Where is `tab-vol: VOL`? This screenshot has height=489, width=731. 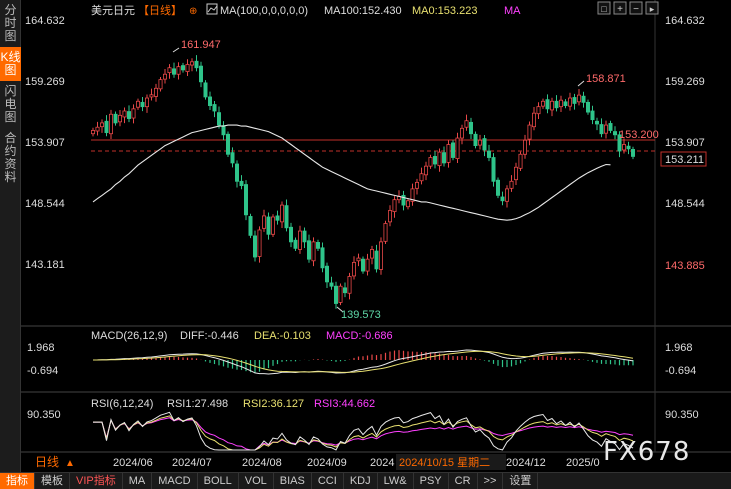 tab-vol: VOL is located at coordinates (256, 480).